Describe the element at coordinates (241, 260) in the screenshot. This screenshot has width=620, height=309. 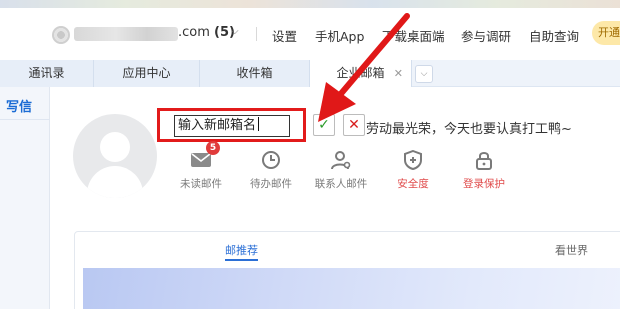
I see `active-tab-underline` at that location.